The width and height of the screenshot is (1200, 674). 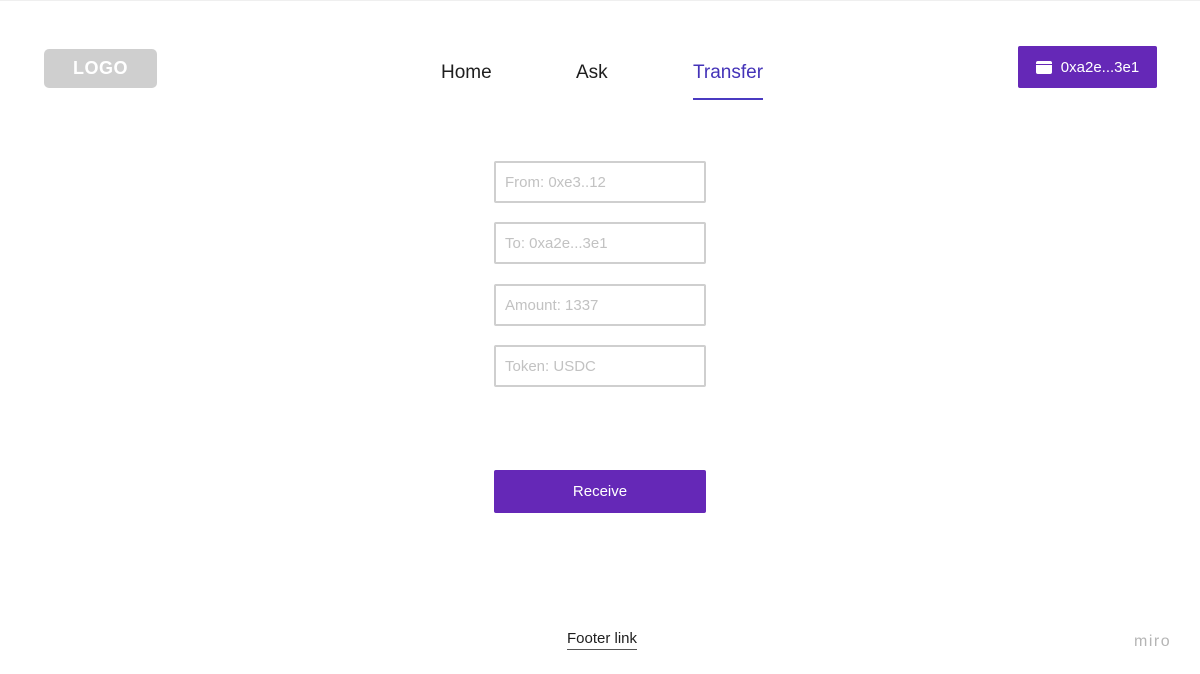 I want to click on nav-ask-link: Ask, so click(x=592, y=81).